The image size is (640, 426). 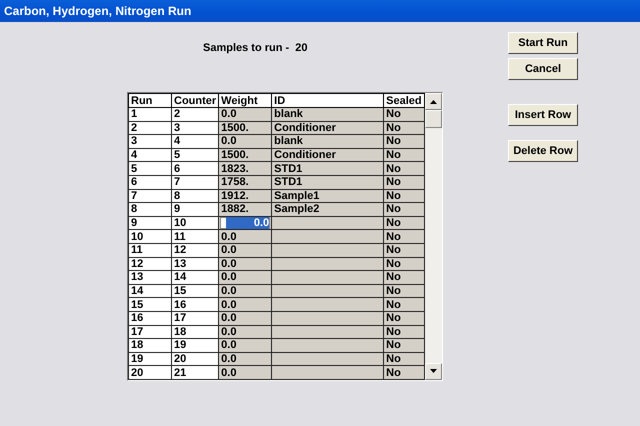 I want to click on table-cell: 2, so click(x=195, y=115).